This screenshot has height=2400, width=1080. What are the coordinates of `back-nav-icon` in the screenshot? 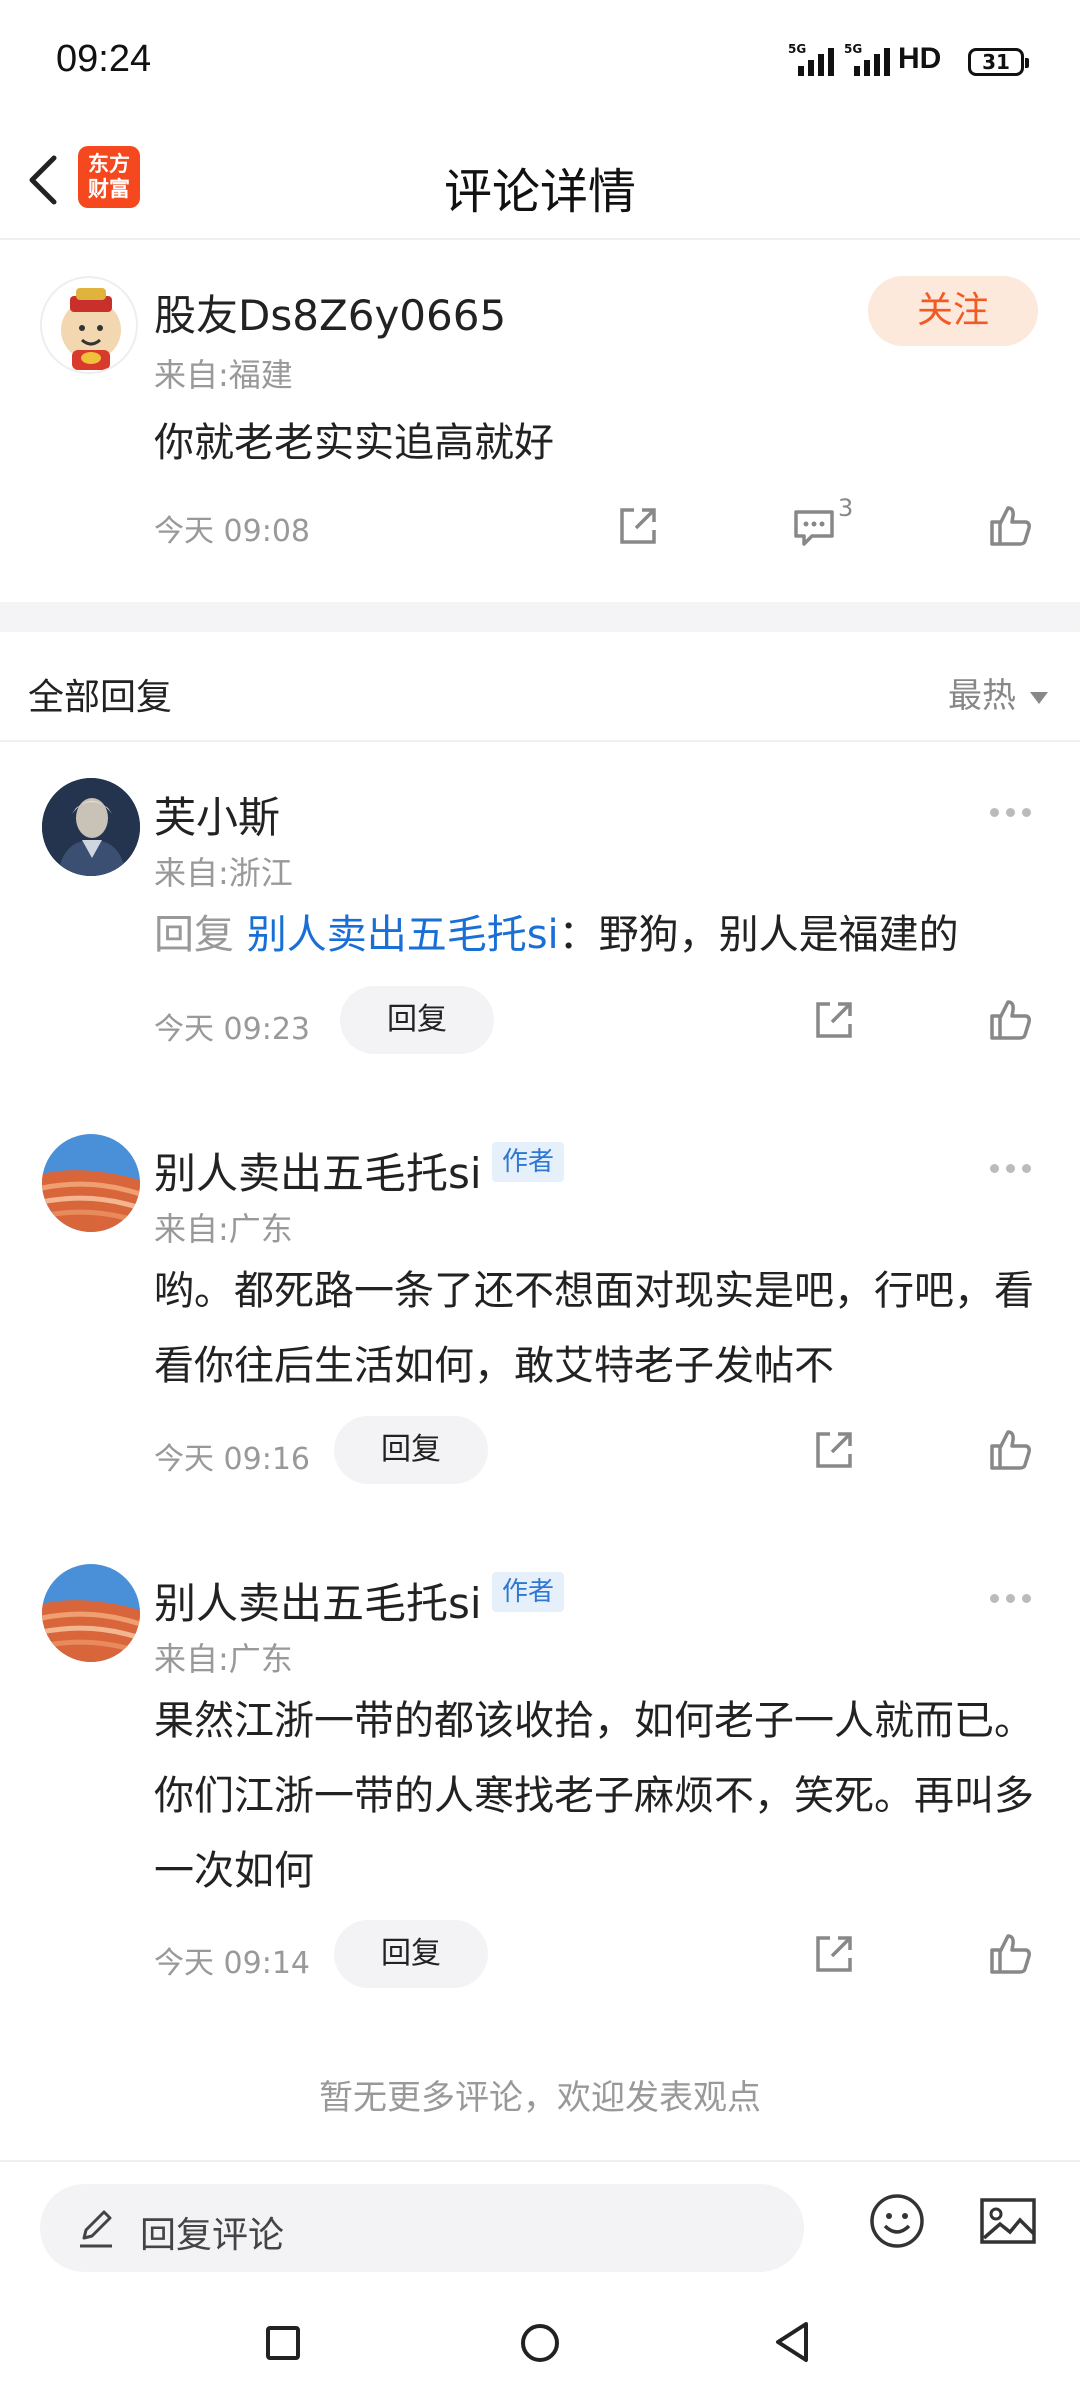 It's located at (792, 2342).